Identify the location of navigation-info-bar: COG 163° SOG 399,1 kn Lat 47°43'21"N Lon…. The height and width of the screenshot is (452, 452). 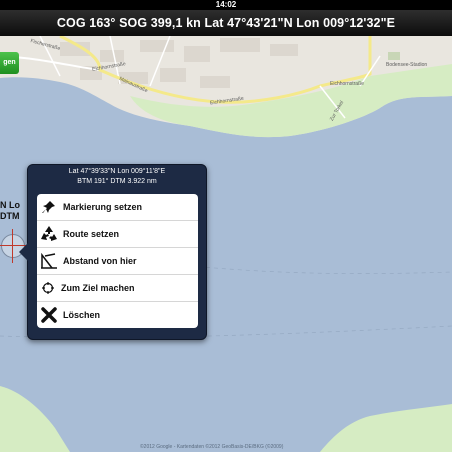
(226, 23).